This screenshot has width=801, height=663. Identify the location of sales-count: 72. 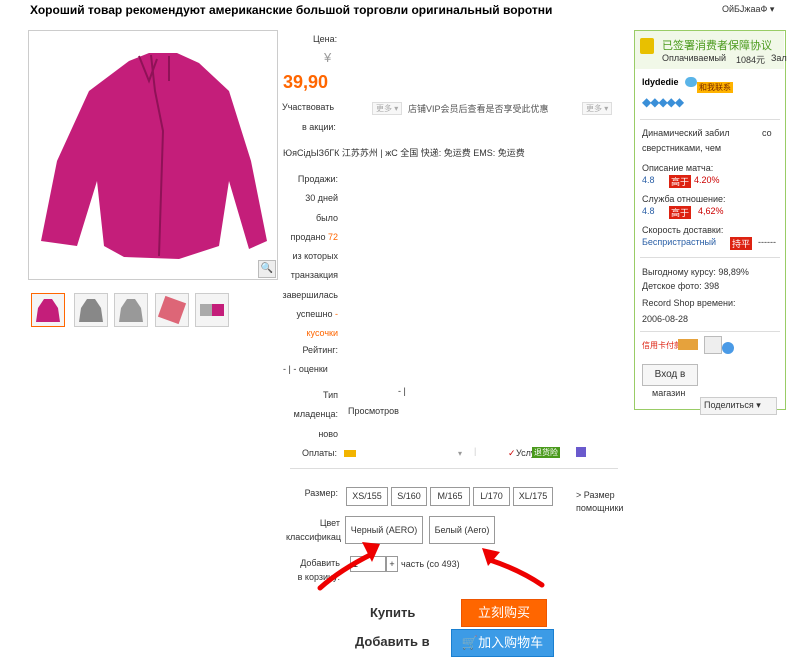
(332, 236).